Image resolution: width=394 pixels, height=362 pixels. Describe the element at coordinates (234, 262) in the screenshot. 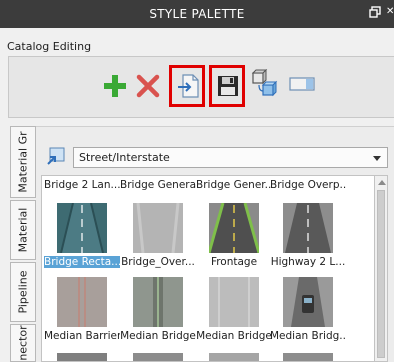

I see `item-label: Frontage` at that location.